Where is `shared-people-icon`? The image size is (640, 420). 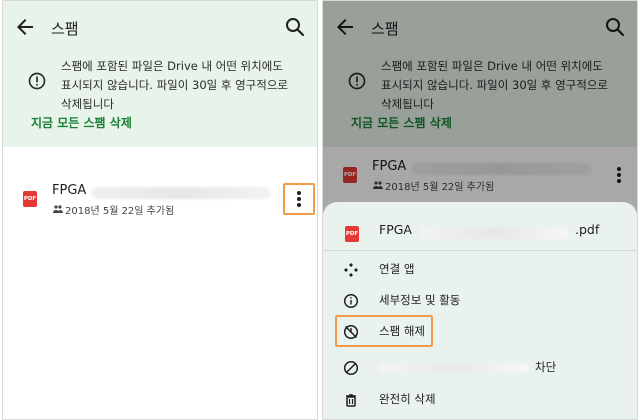 shared-people-icon is located at coordinates (58, 209).